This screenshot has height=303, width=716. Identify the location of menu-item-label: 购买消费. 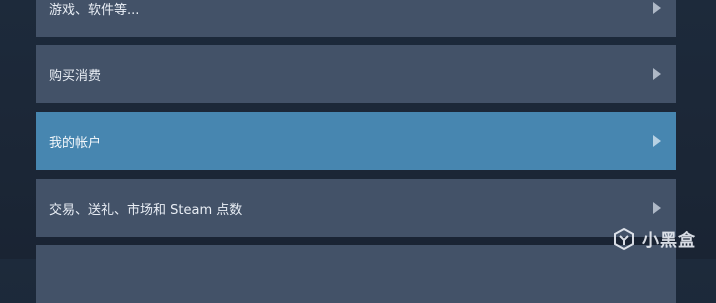
(75, 76).